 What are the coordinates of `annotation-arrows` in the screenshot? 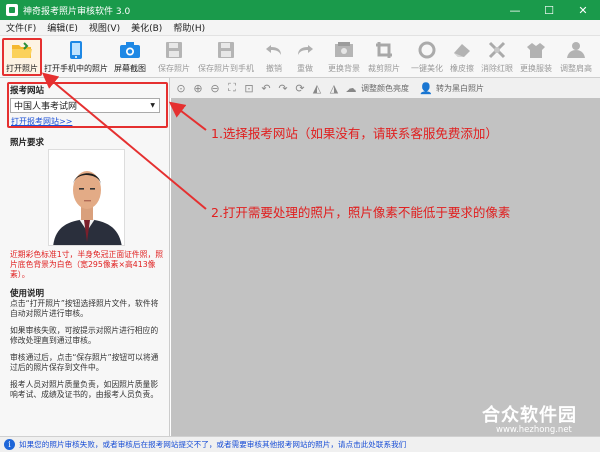 It's located at (124, 141).